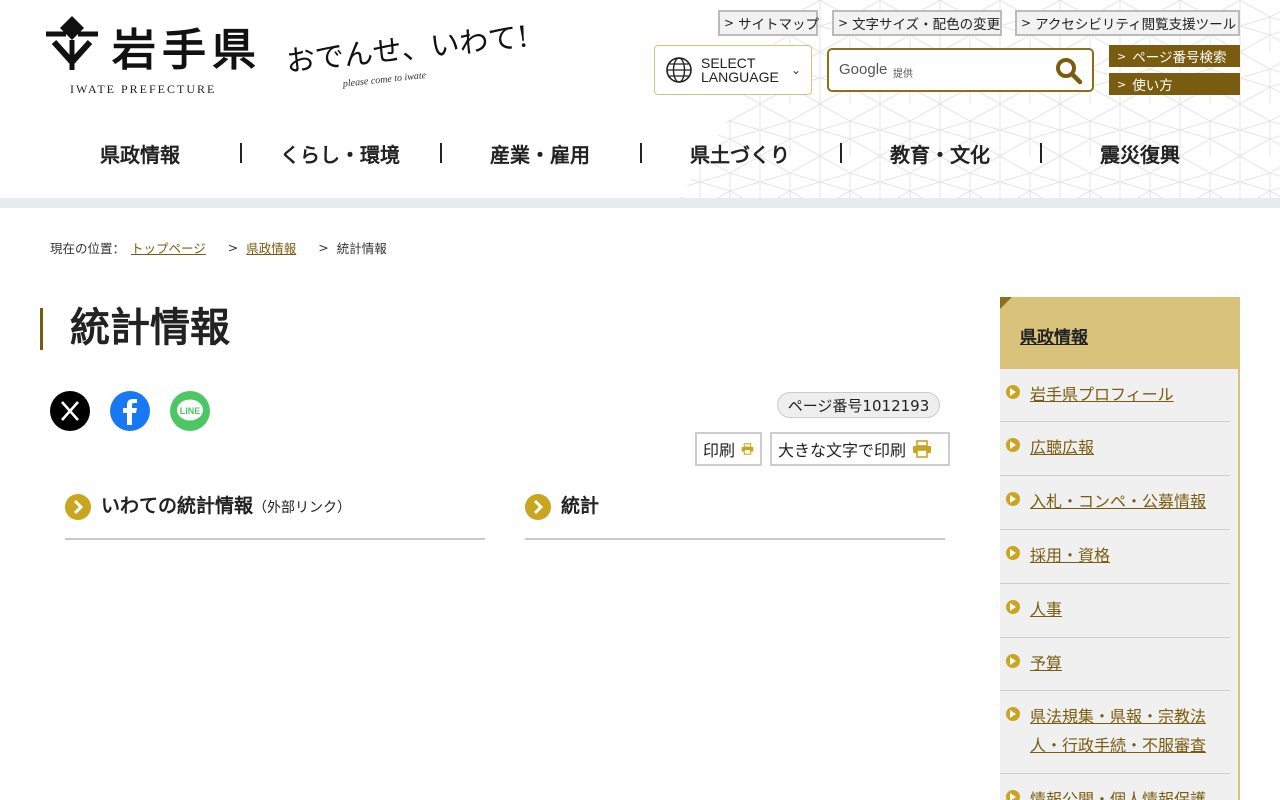  Describe the element at coordinates (1174, 84) in the screenshot. I see `howto-button: > 使い方` at that location.